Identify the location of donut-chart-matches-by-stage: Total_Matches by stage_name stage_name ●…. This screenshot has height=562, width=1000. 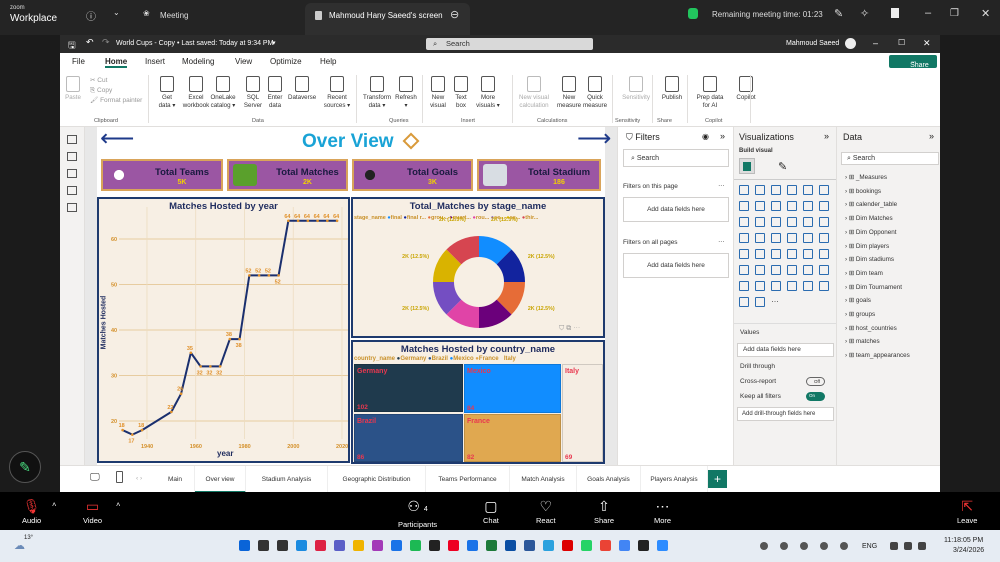
(478, 267).